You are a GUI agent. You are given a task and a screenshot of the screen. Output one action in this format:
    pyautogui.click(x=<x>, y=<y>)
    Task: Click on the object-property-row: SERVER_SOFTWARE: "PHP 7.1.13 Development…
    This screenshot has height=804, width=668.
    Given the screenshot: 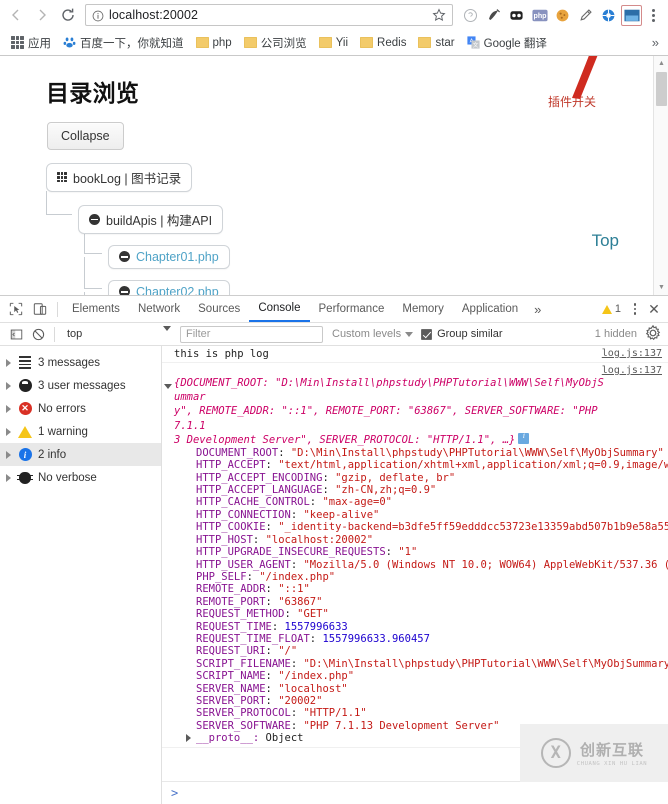 What is the action you would take?
    pyautogui.click(x=432, y=726)
    